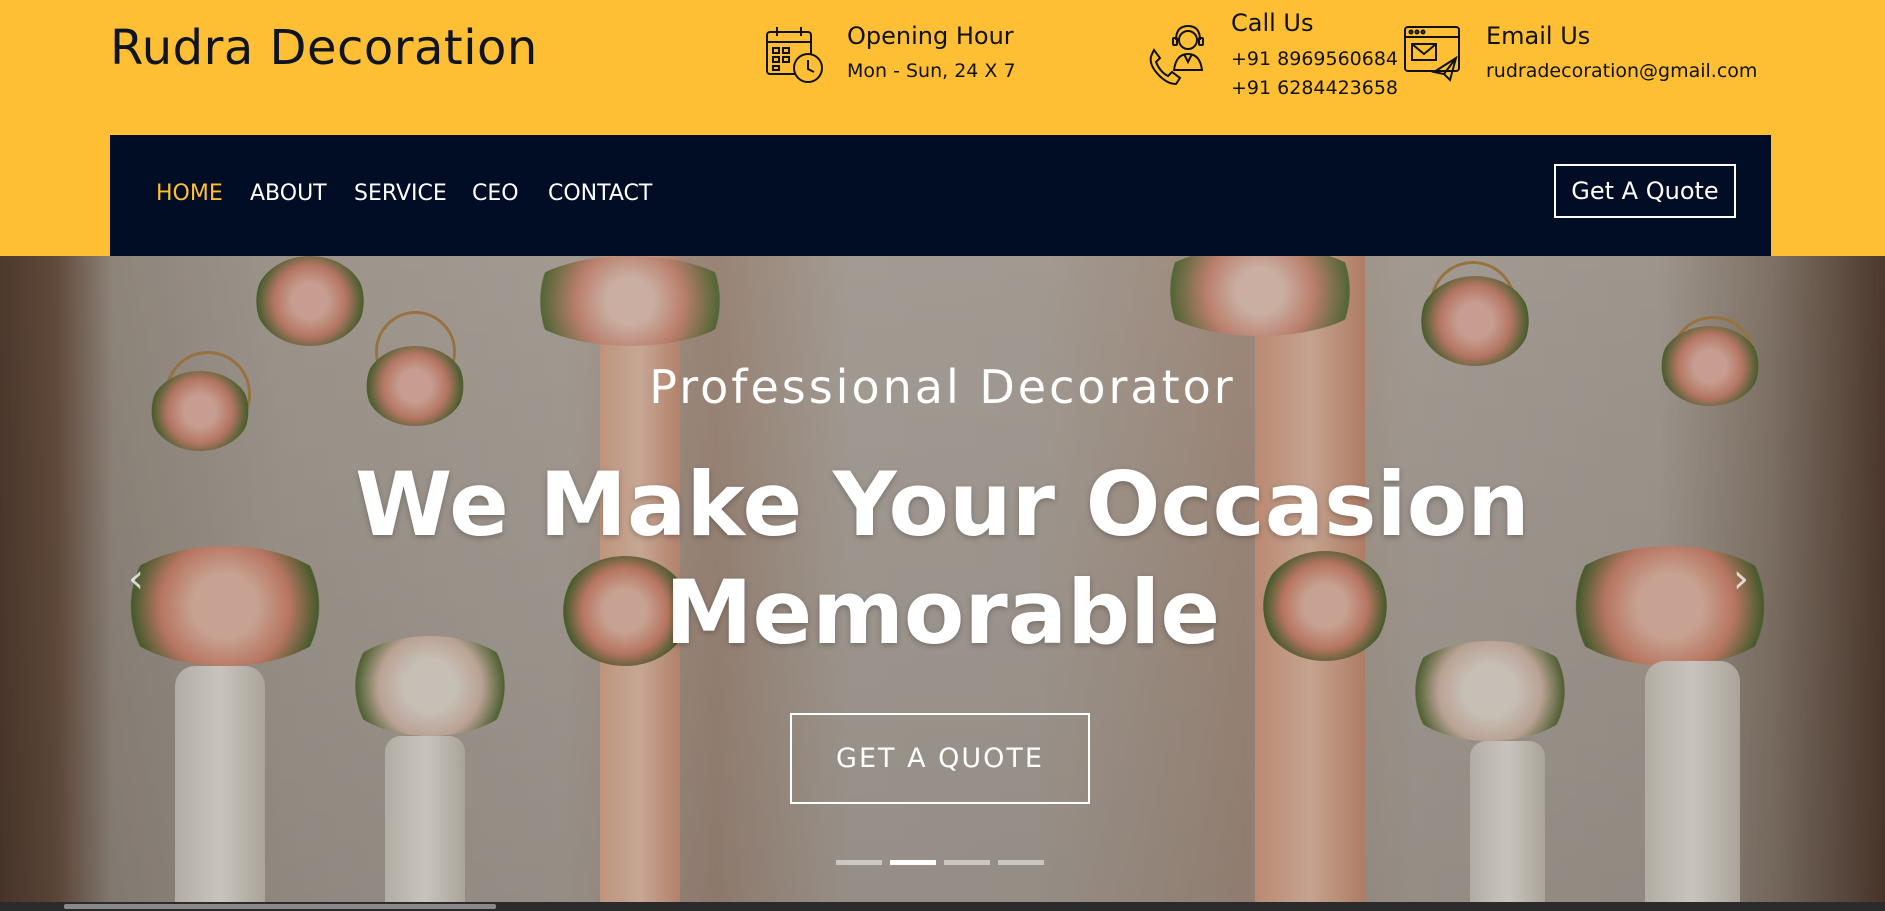 This screenshot has height=911, width=1885. What do you see at coordinates (795, 54) in the screenshot?
I see `calendar-clock-icon` at bounding box center [795, 54].